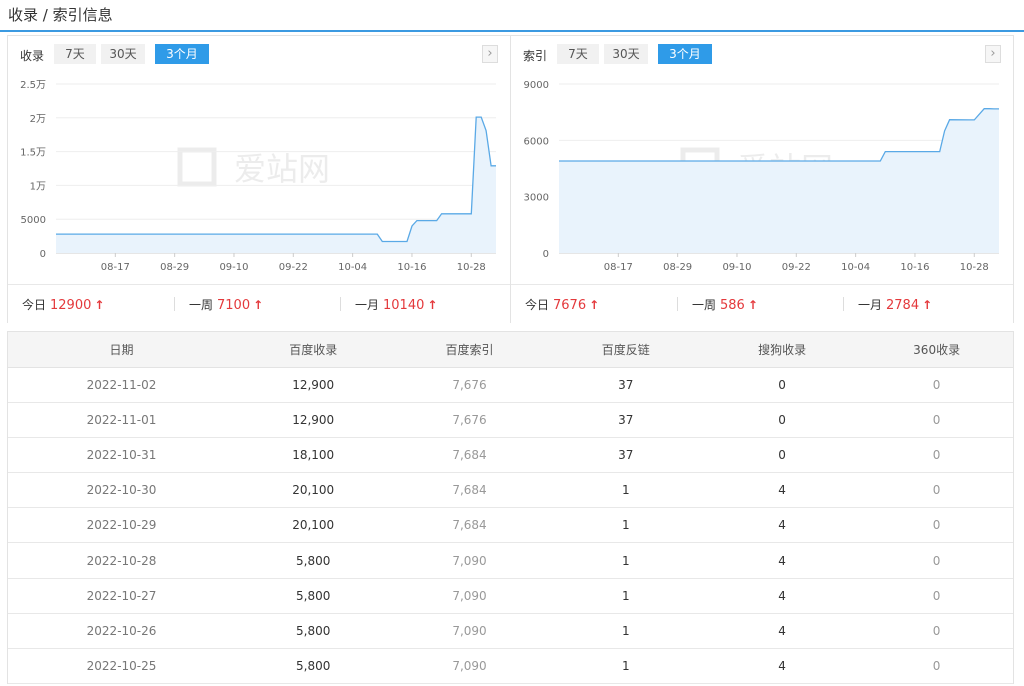  What do you see at coordinates (625, 350) in the screenshot?
I see `column-header: 百度反链` at bounding box center [625, 350].